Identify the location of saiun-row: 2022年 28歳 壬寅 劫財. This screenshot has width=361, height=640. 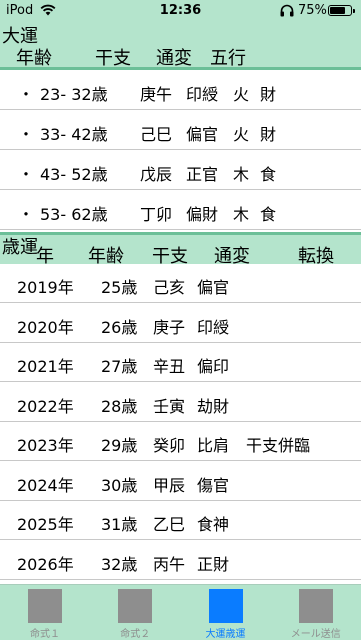
(180, 402).